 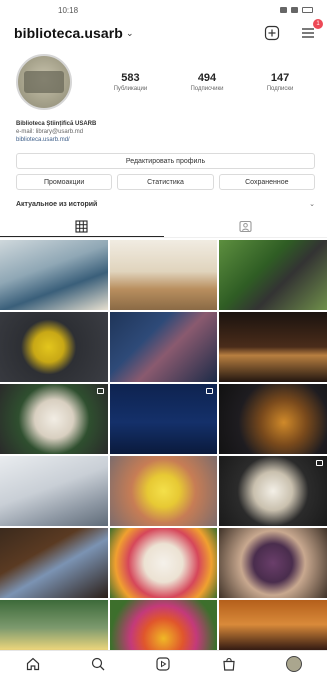 I want to click on edit-profile-button: Редактировать профиль, so click(x=165, y=161).